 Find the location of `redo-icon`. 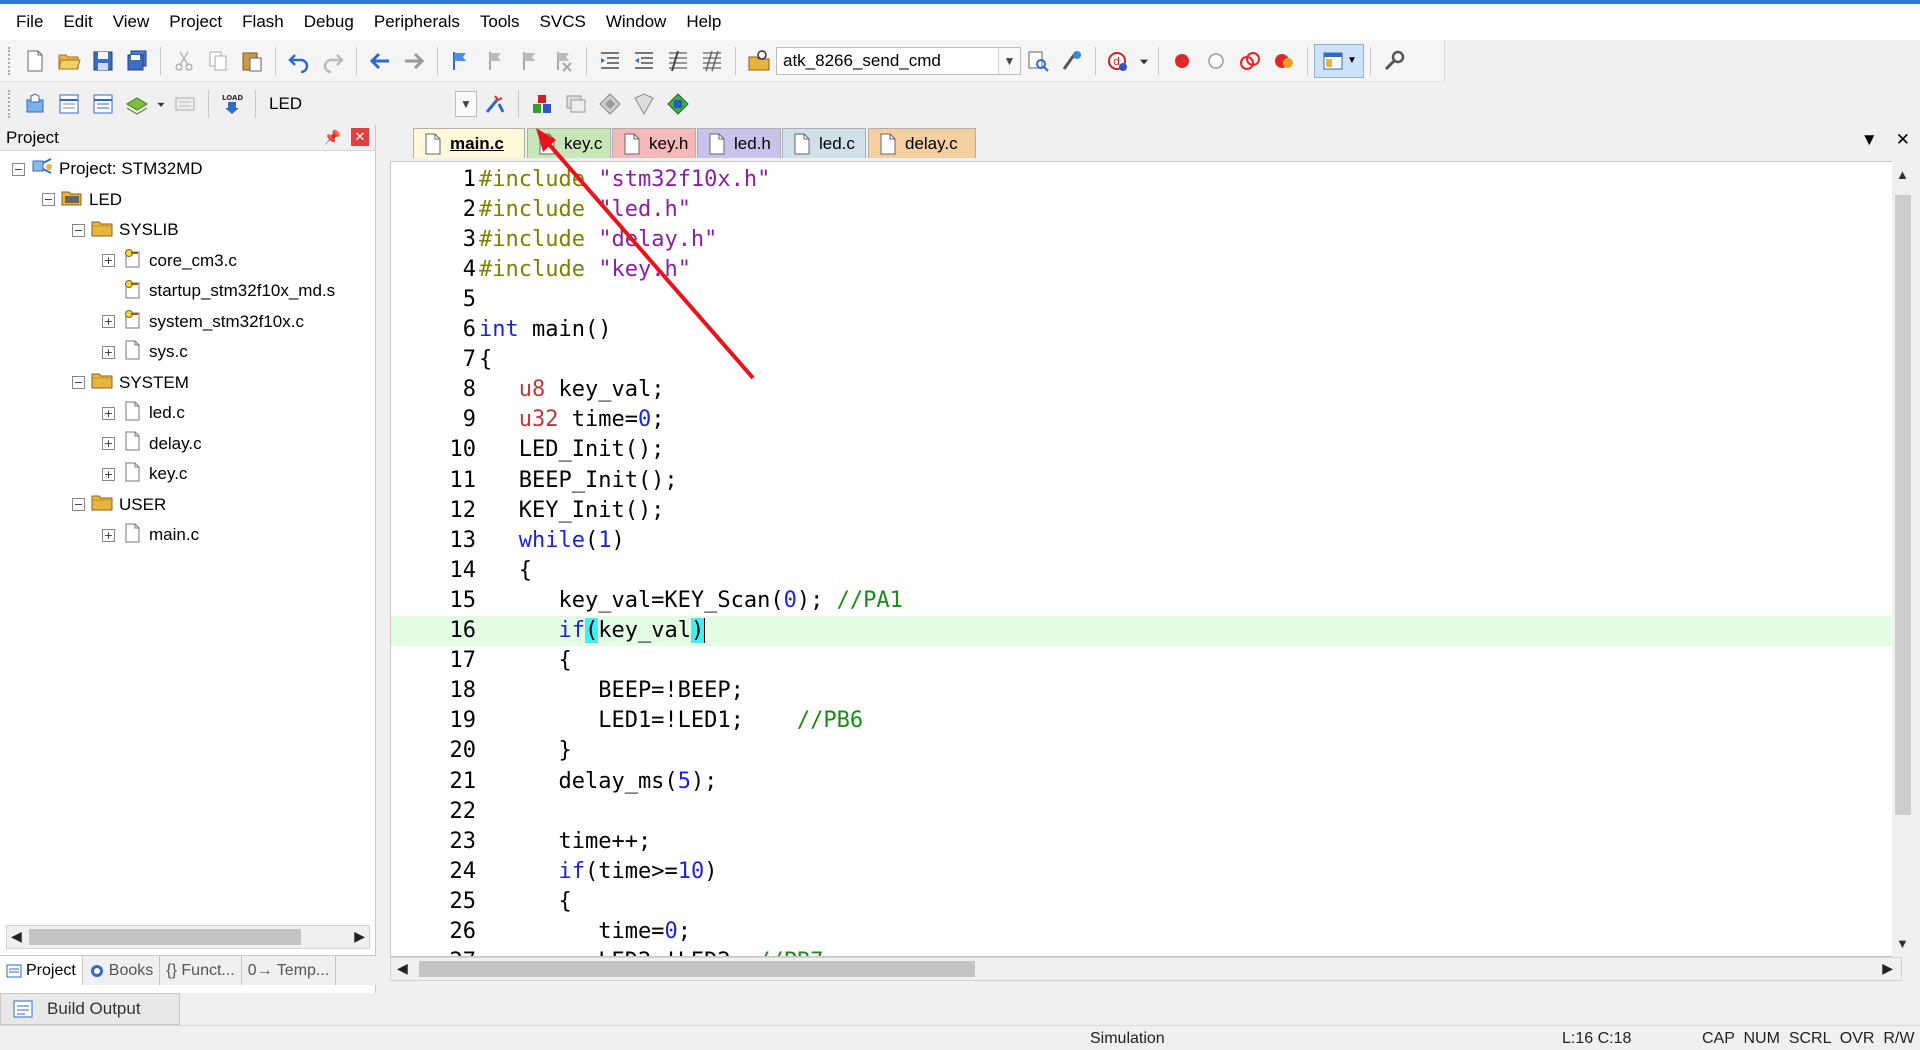

redo-icon is located at coordinates (333, 61).